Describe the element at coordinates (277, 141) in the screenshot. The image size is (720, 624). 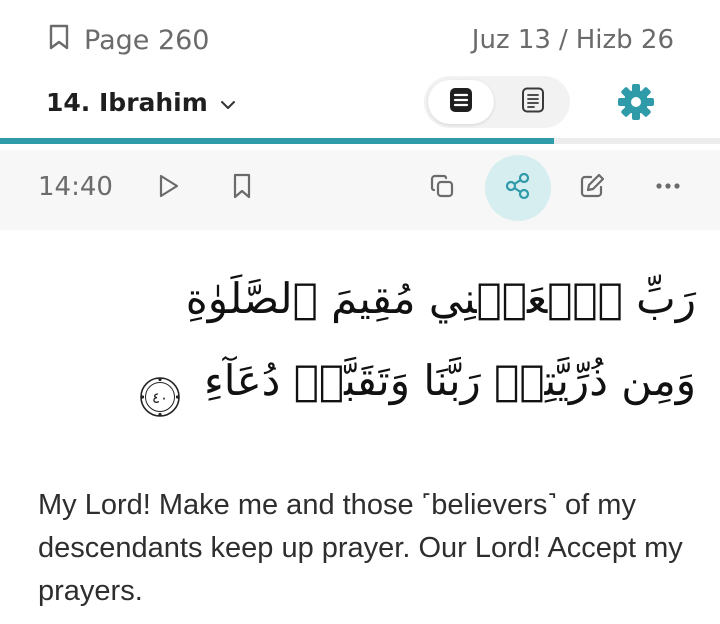
I see `reading-progress-fill` at that location.